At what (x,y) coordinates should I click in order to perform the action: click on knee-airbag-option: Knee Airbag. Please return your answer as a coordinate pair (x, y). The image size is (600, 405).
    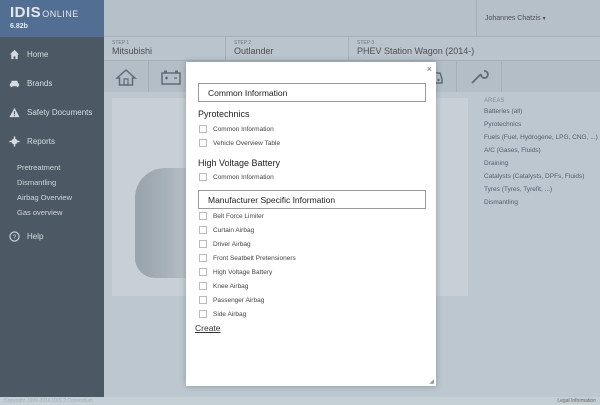
    Looking at the image, I should click on (223, 286).